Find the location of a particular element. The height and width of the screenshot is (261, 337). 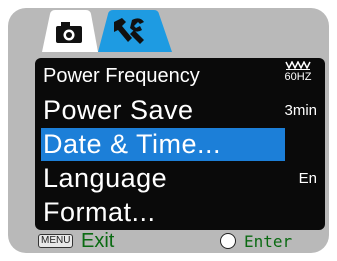

menu-item-label: Power Save is located at coordinates (118, 110).